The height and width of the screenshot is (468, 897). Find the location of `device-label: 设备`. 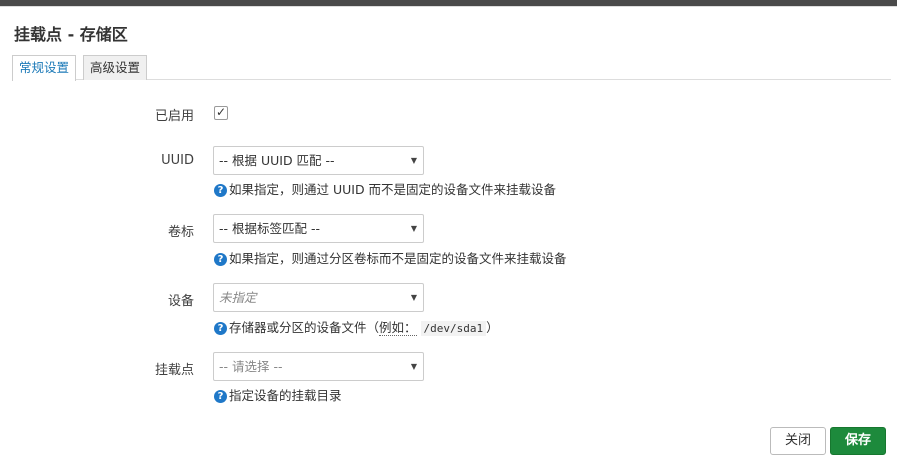

device-label: 设备 is located at coordinates (180, 301).